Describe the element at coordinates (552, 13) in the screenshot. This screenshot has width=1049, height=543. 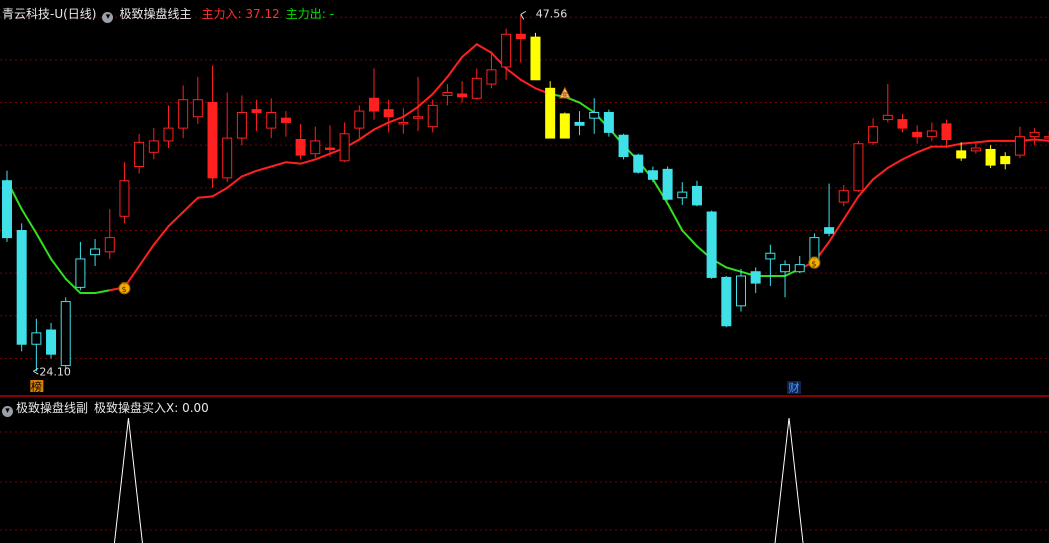
I see `high-price-label: 47.56` at that location.